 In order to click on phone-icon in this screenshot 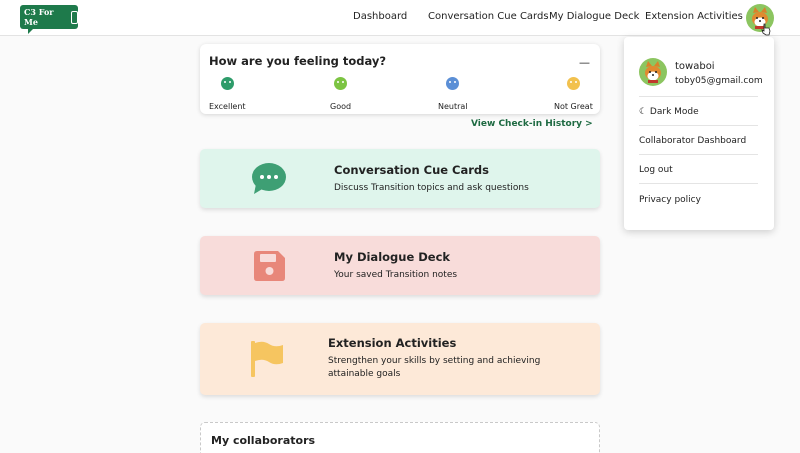, I will do `click(74, 17)`.